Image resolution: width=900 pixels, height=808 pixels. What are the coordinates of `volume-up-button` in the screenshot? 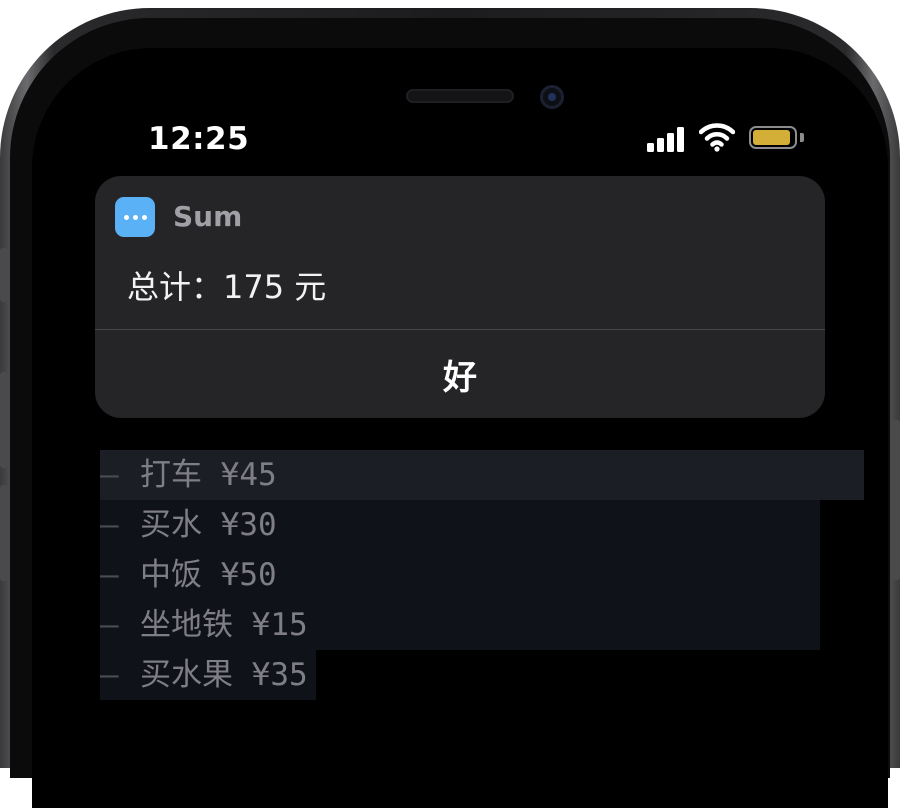 It's located at (4, 420).